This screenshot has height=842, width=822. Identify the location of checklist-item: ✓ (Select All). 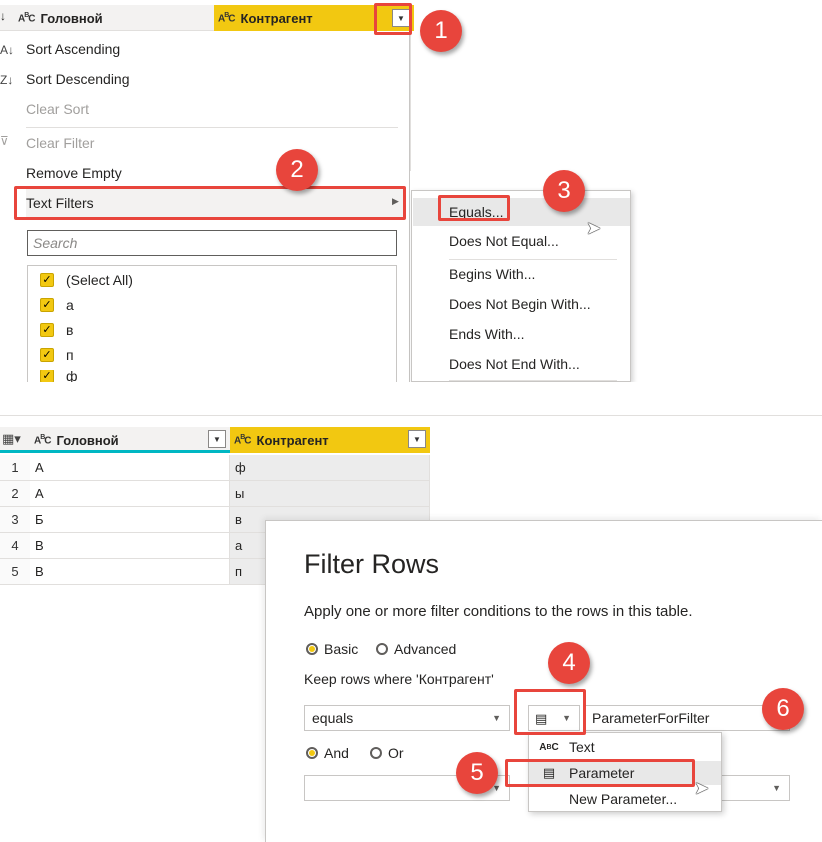
(86, 280).